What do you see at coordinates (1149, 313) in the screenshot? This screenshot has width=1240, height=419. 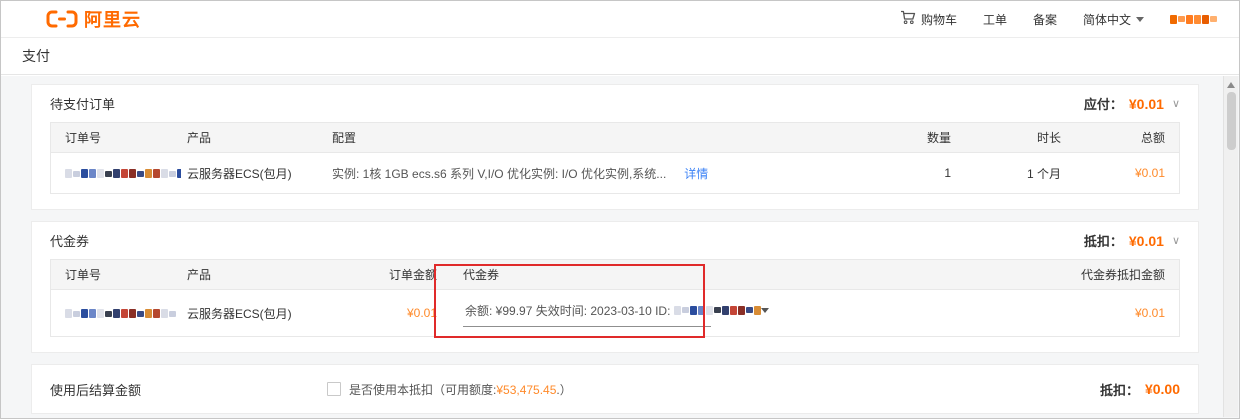 I see `voucher-deduct-amount: ¥0.01` at bounding box center [1149, 313].